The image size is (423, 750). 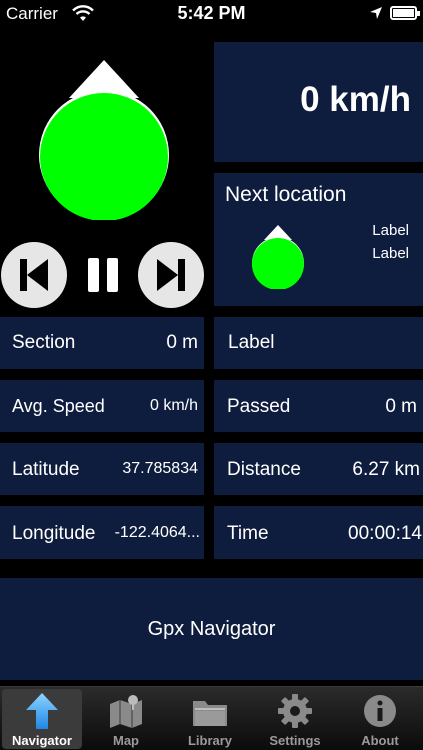 What do you see at coordinates (380, 711) in the screenshot?
I see `info-icon` at bounding box center [380, 711].